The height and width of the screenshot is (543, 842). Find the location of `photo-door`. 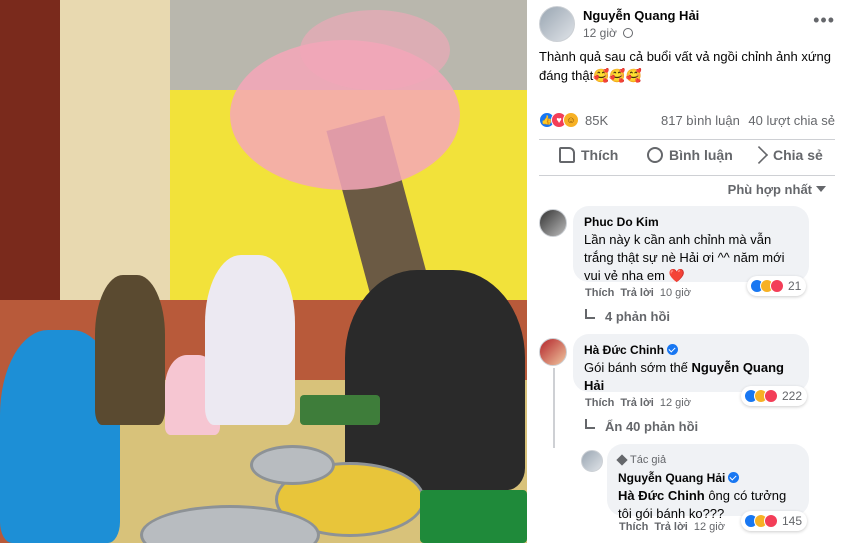

photo-door is located at coordinates (30, 150).